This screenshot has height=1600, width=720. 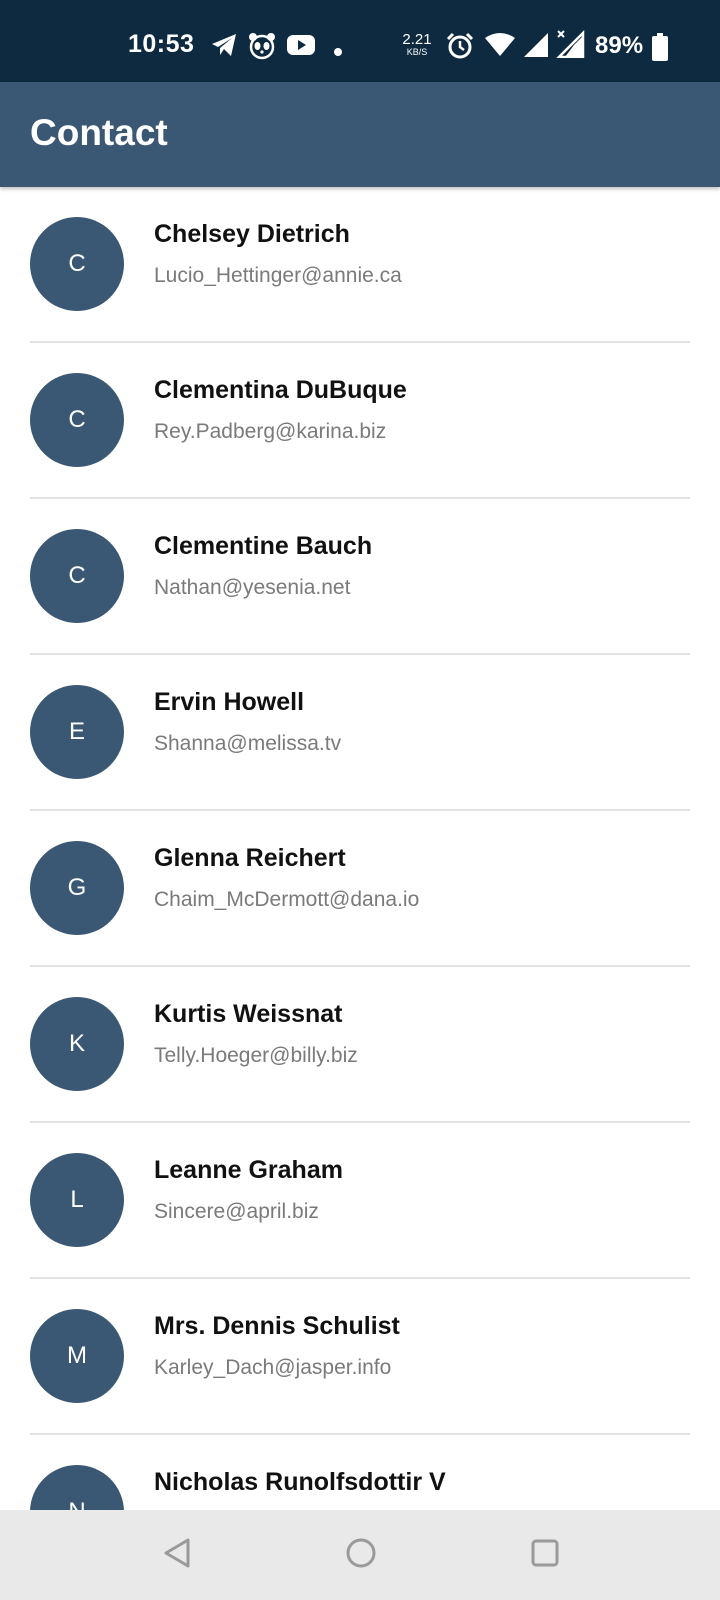 What do you see at coordinates (301, 47) in the screenshot?
I see `youtube-icon` at bounding box center [301, 47].